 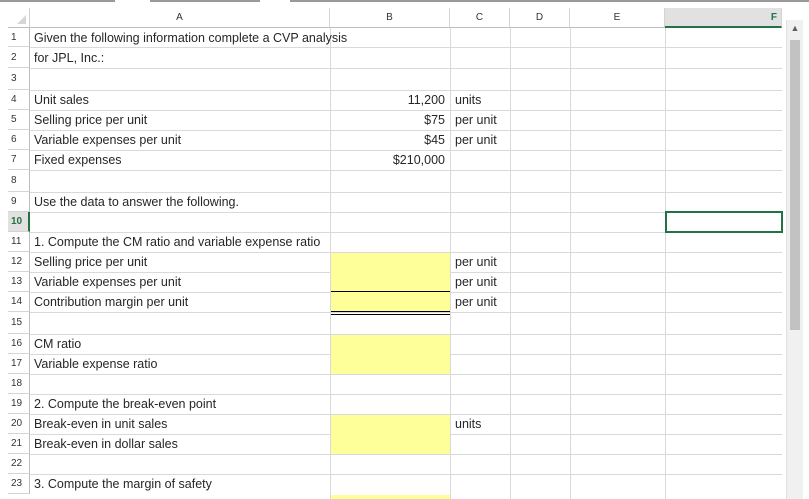 I want to click on cell-c6: per unit, so click(x=476, y=140).